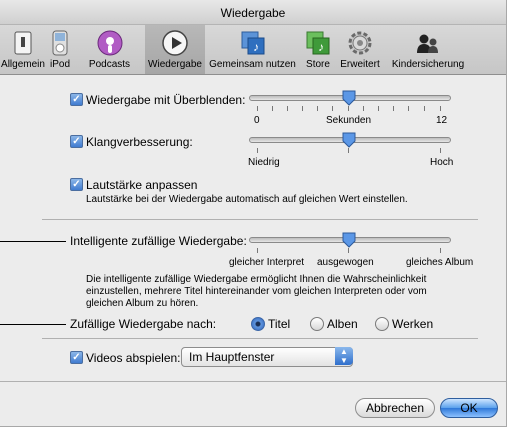 The image size is (513, 433). What do you see at coordinates (109, 64) in the screenshot?
I see `tab-label: Podcasts` at bounding box center [109, 64].